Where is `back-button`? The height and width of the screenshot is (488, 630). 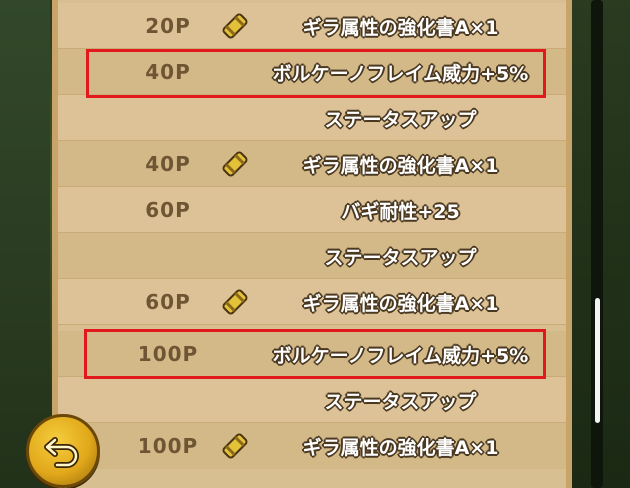
back-button is located at coordinates (63, 451).